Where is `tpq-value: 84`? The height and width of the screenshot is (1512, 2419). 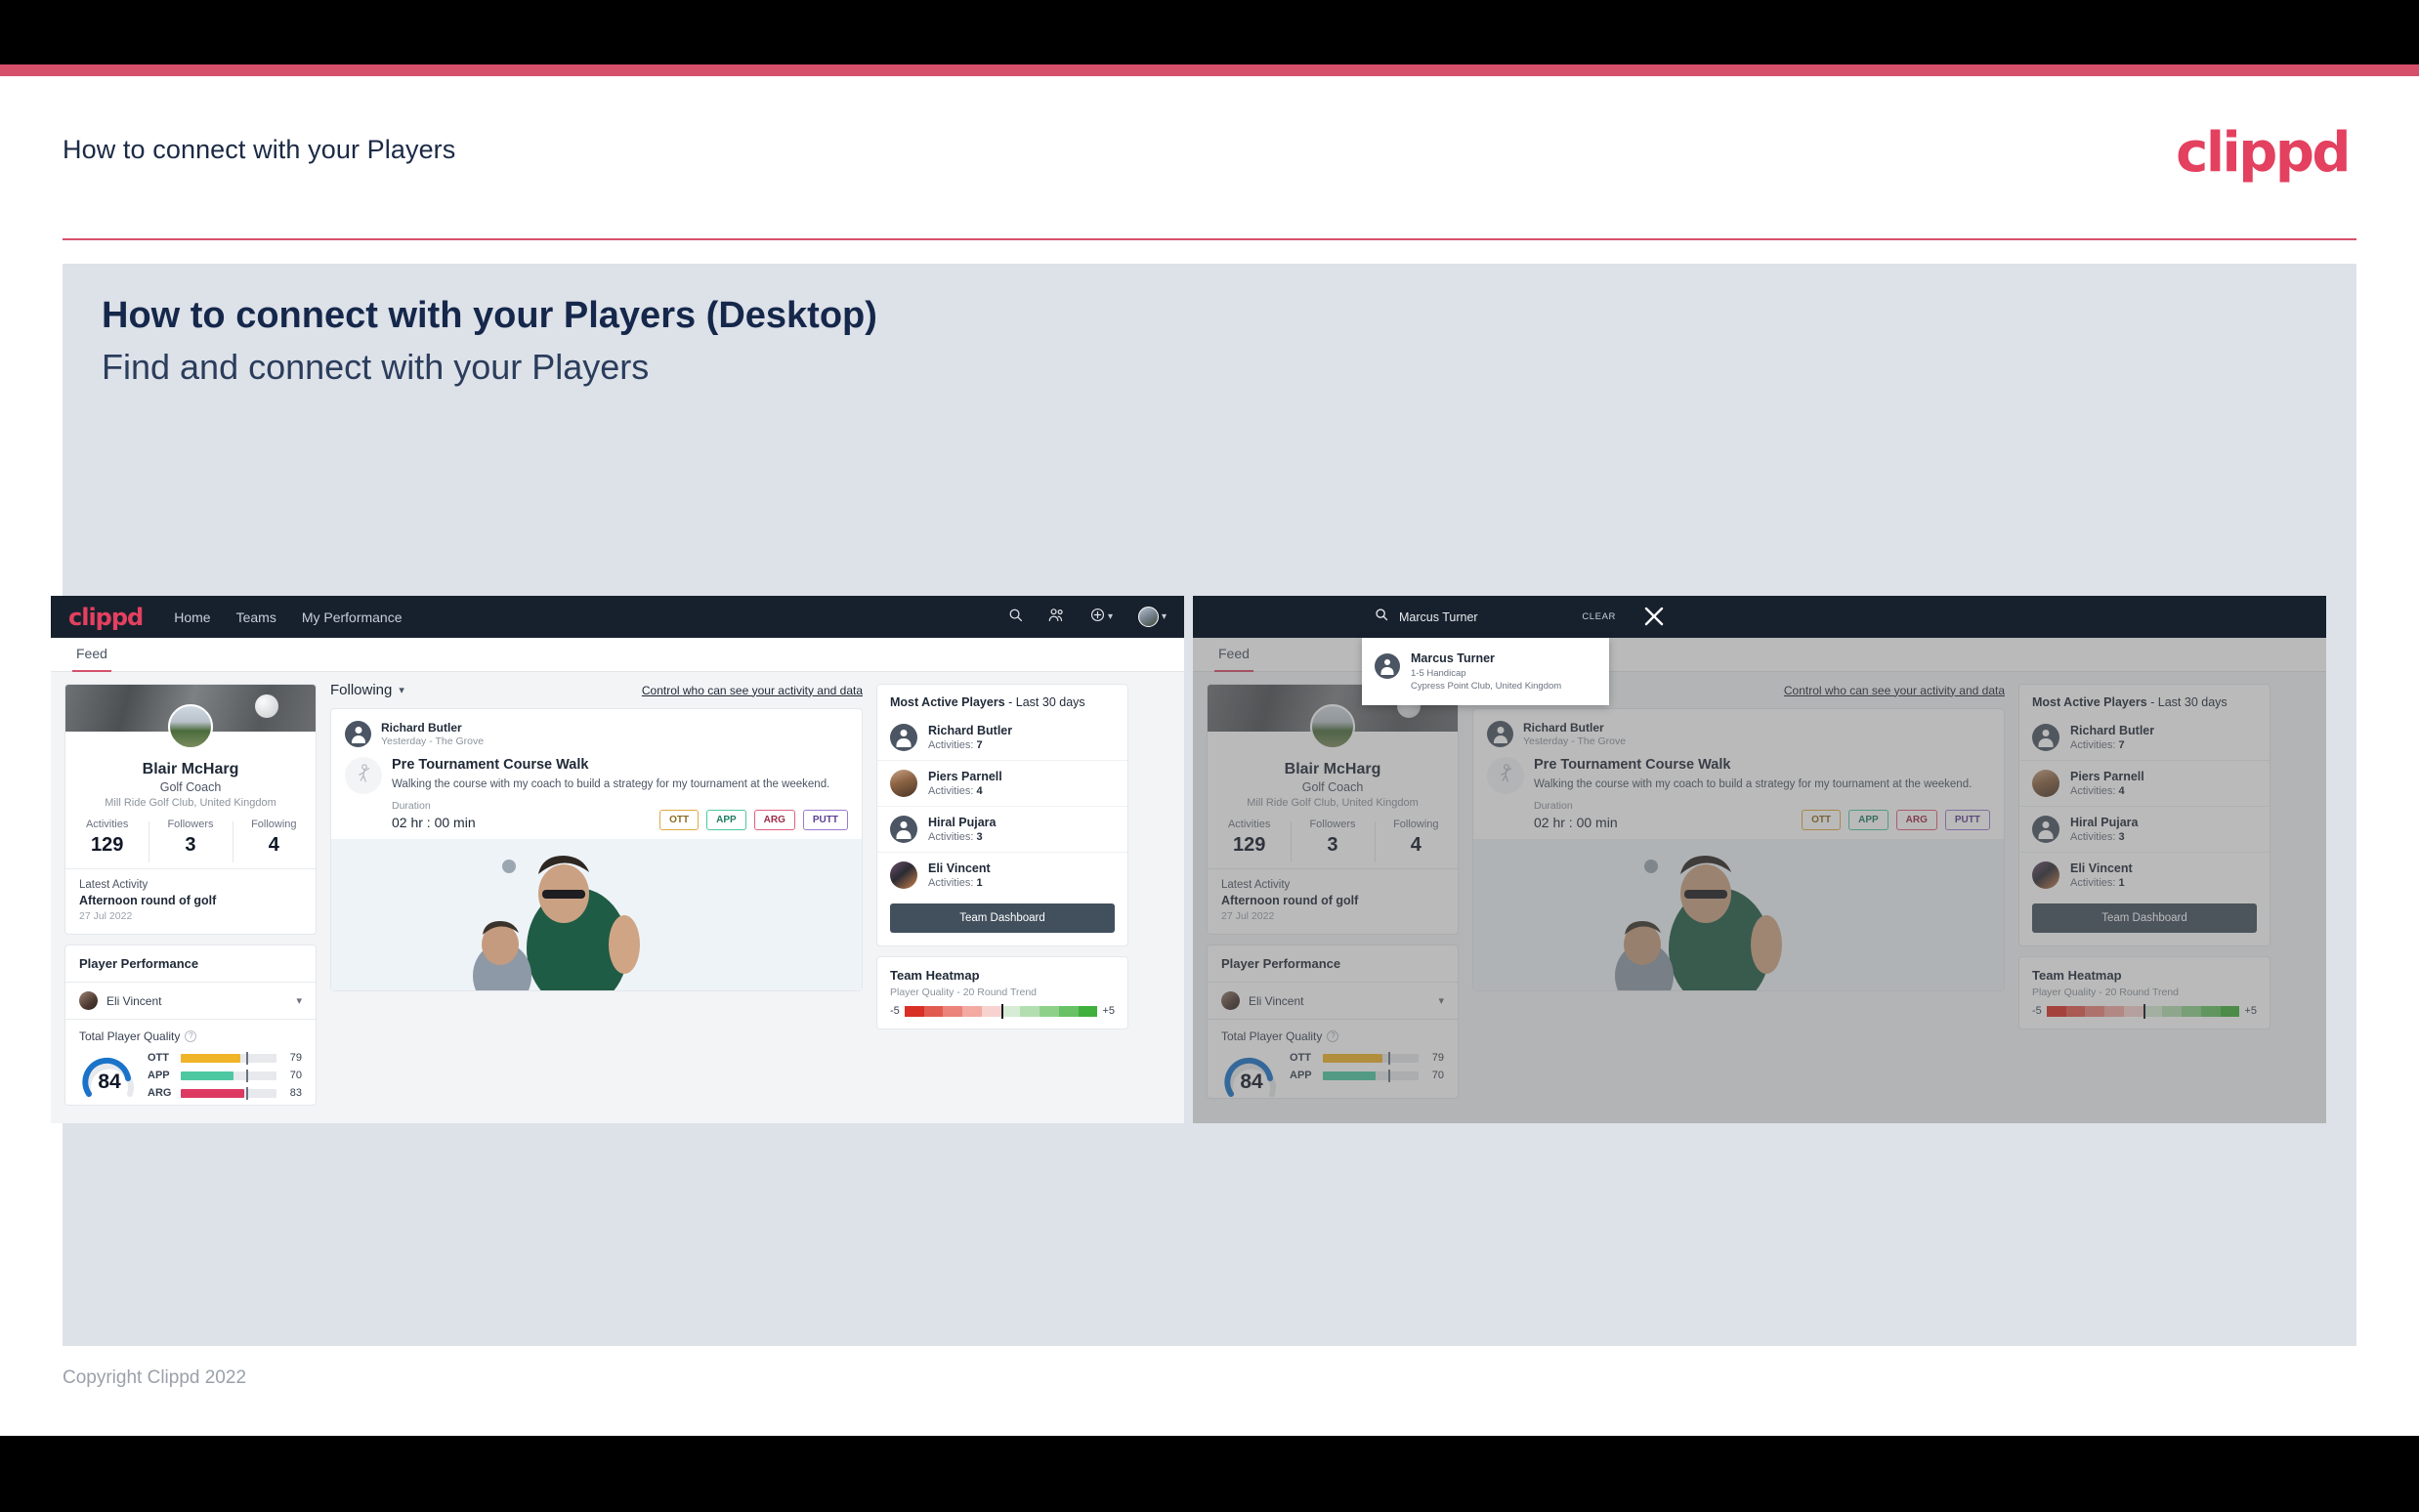
tpq-value: 84 is located at coordinates (109, 1082).